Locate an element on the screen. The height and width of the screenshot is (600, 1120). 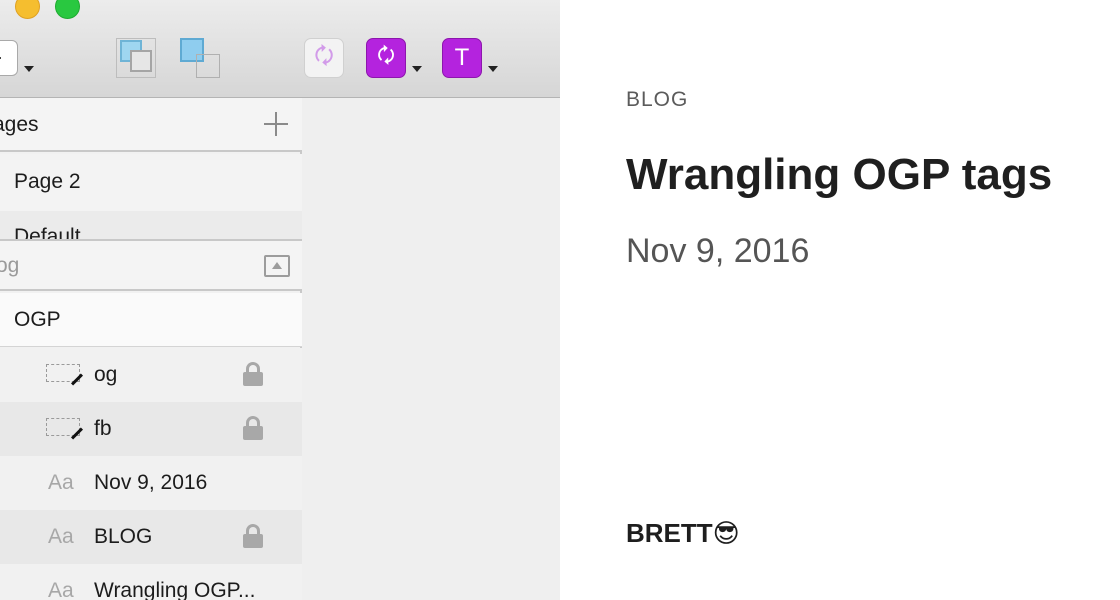
author-name: BRETT😎 is located at coordinates (683, 533).